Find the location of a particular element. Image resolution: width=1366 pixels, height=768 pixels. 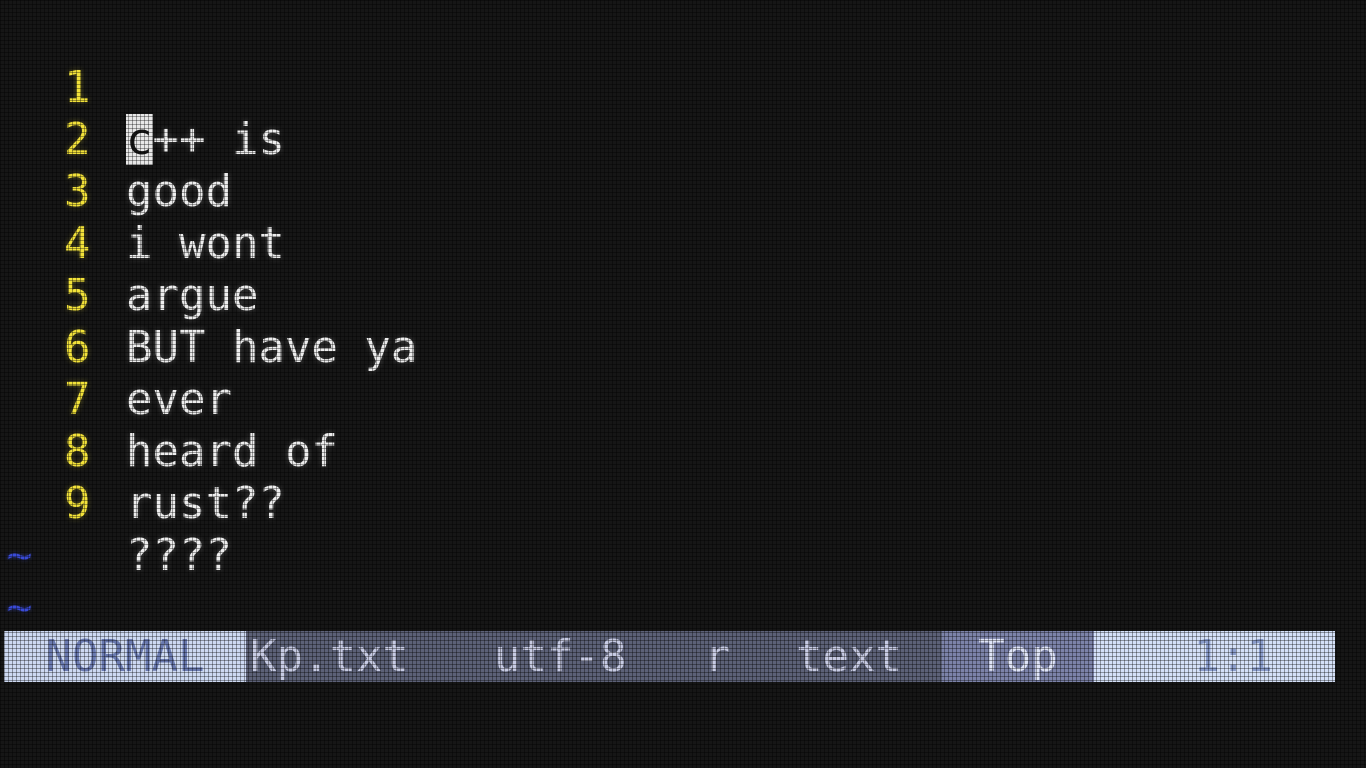

file-info: Kp.txt utf-8 r text is located at coordinates (594, 656).